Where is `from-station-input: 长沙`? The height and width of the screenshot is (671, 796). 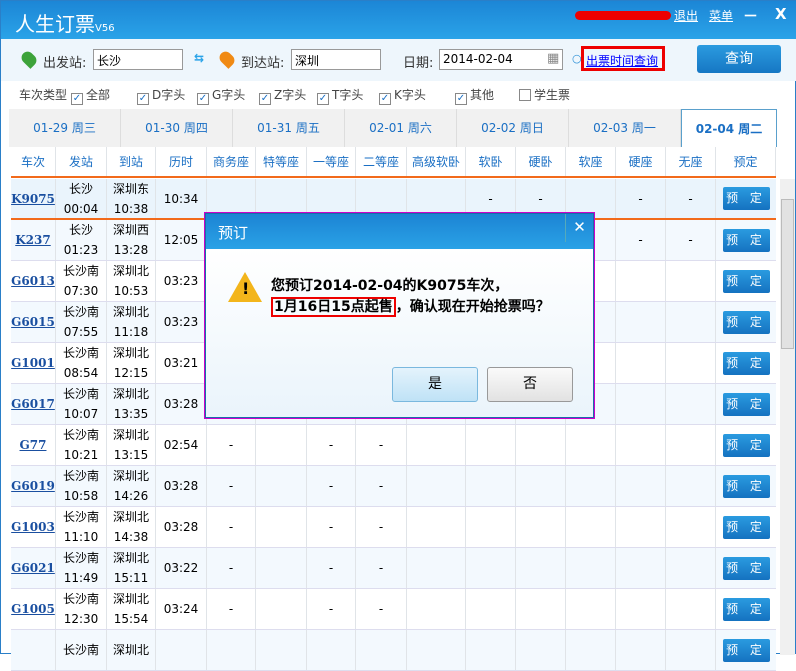 from-station-input: 长沙 is located at coordinates (138, 59).